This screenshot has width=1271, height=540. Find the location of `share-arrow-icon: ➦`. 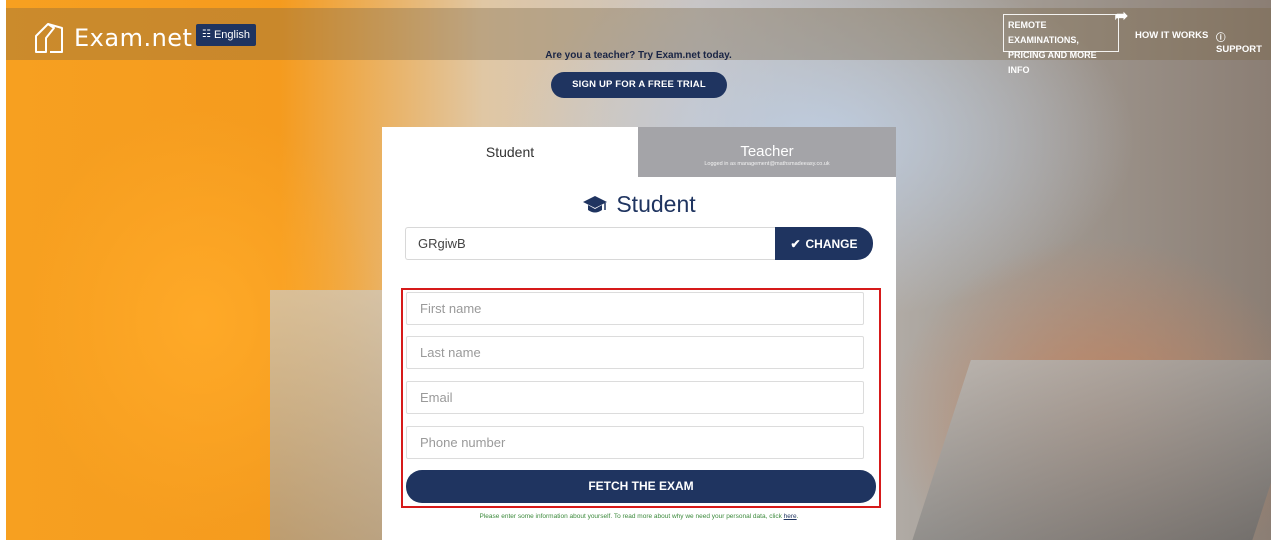

share-arrow-icon: ➦ is located at coordinates (1121, 16).